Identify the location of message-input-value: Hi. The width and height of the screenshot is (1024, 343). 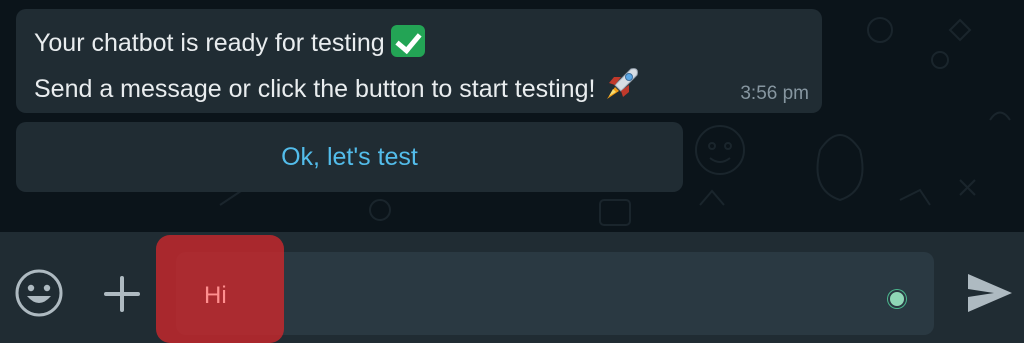
(215, 295).